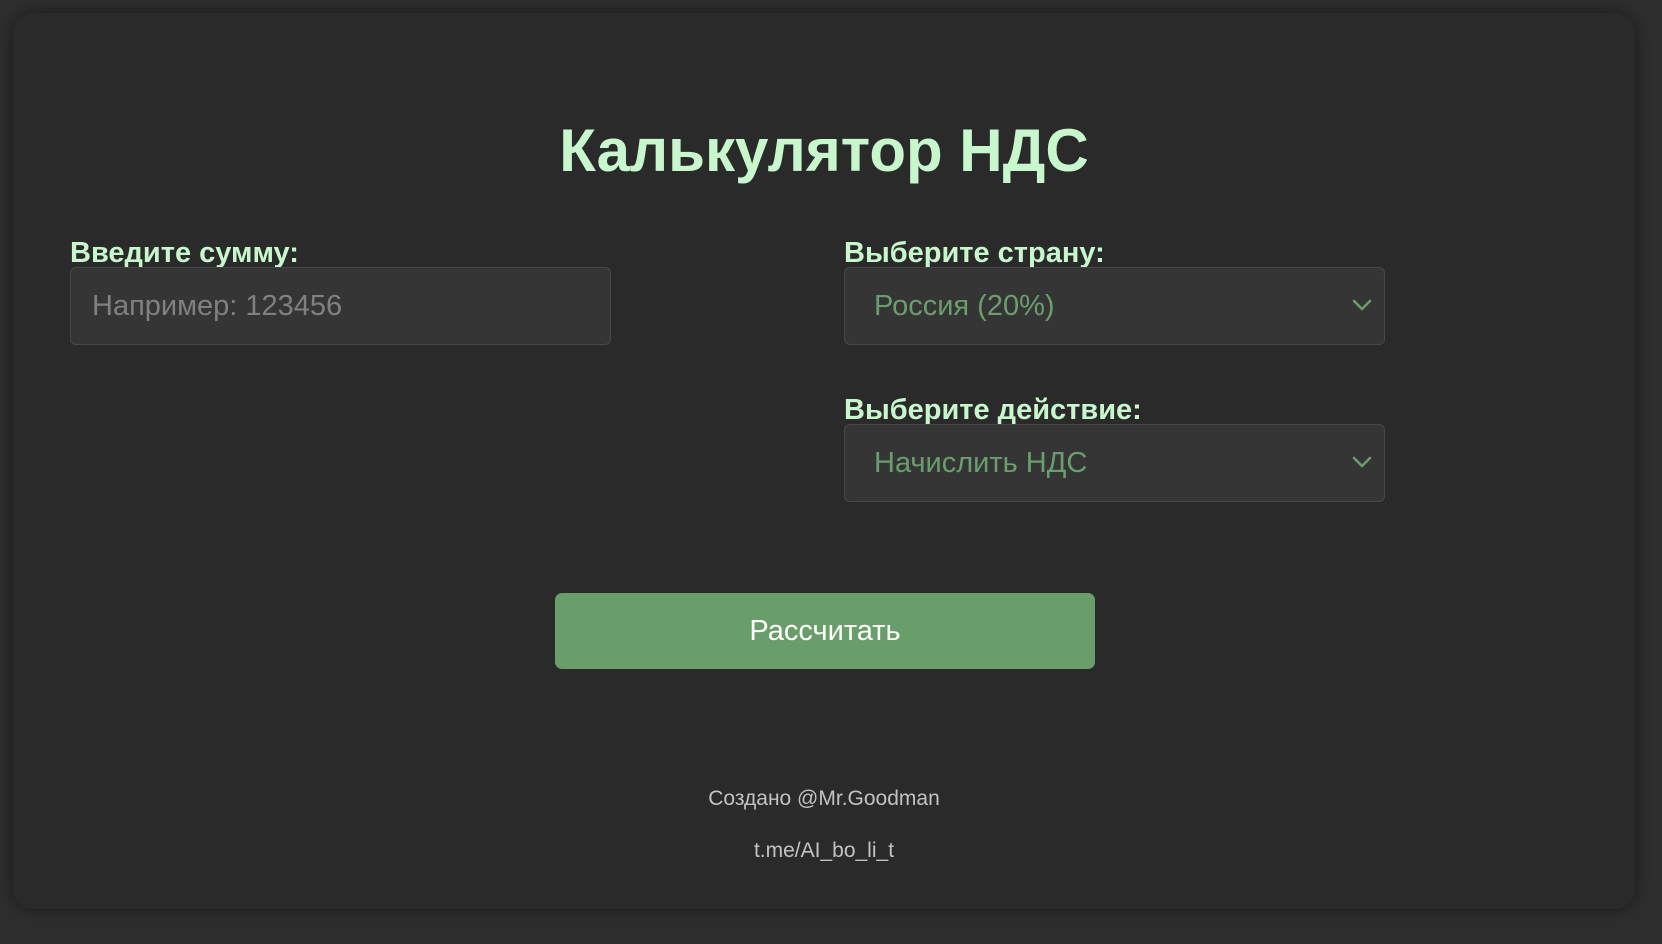 This screenshot has height=944, width=1662. I want to click on page-title: Калькулятор НДС, so click(824, 150).